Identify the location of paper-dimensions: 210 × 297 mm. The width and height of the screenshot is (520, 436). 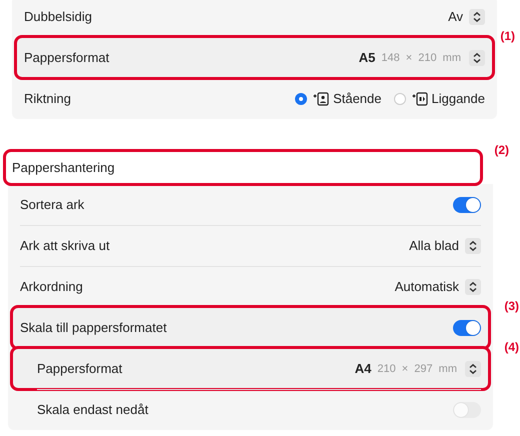
(417, 368).